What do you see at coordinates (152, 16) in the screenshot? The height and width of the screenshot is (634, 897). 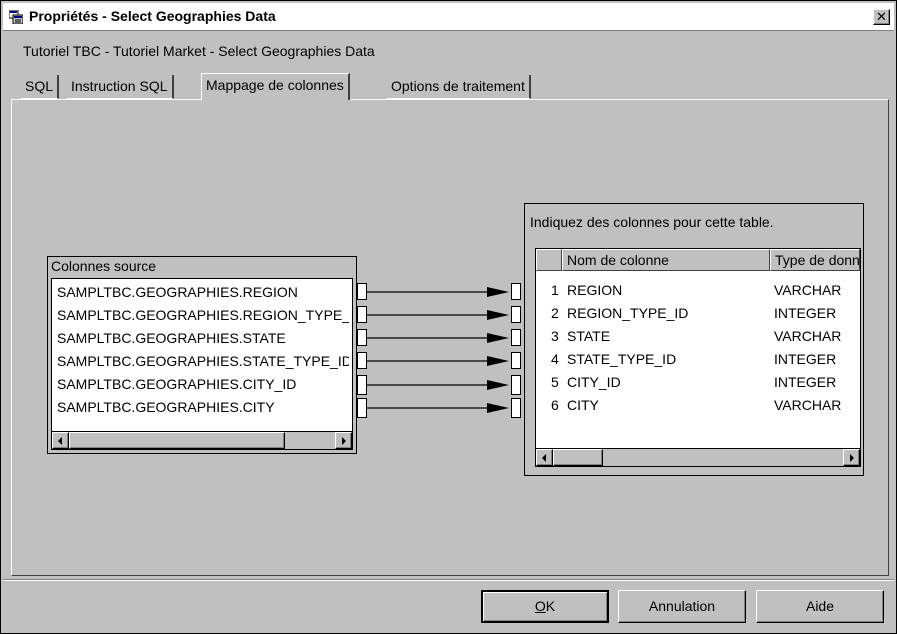 I see `window-title: Propriétés - Select Geographies Data` at bounding box center [152, 16].